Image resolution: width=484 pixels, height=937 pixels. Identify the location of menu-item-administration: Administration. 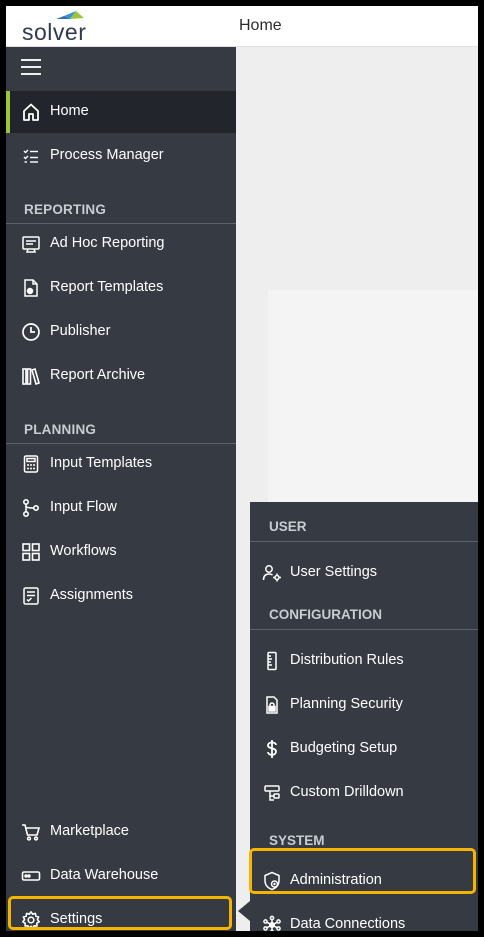
(364, 881).